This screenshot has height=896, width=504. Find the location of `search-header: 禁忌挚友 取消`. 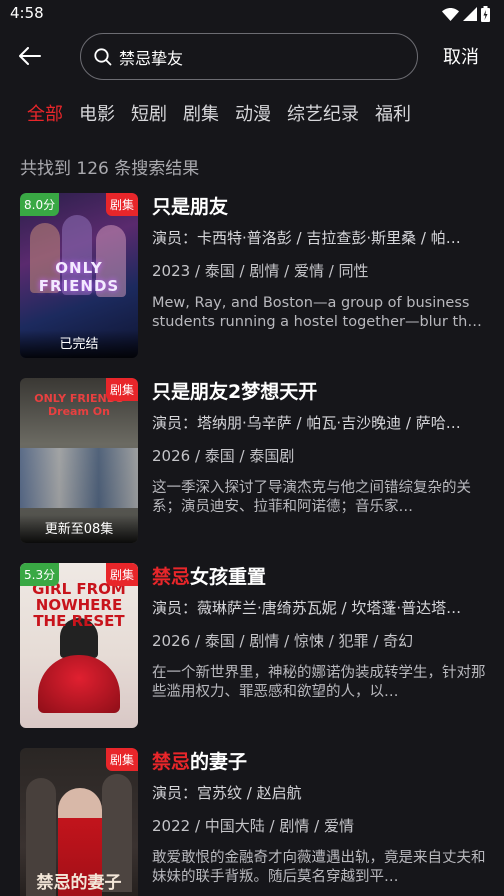

search-header: 禁忌挚友 取消 is located at coordinates (252, 56).